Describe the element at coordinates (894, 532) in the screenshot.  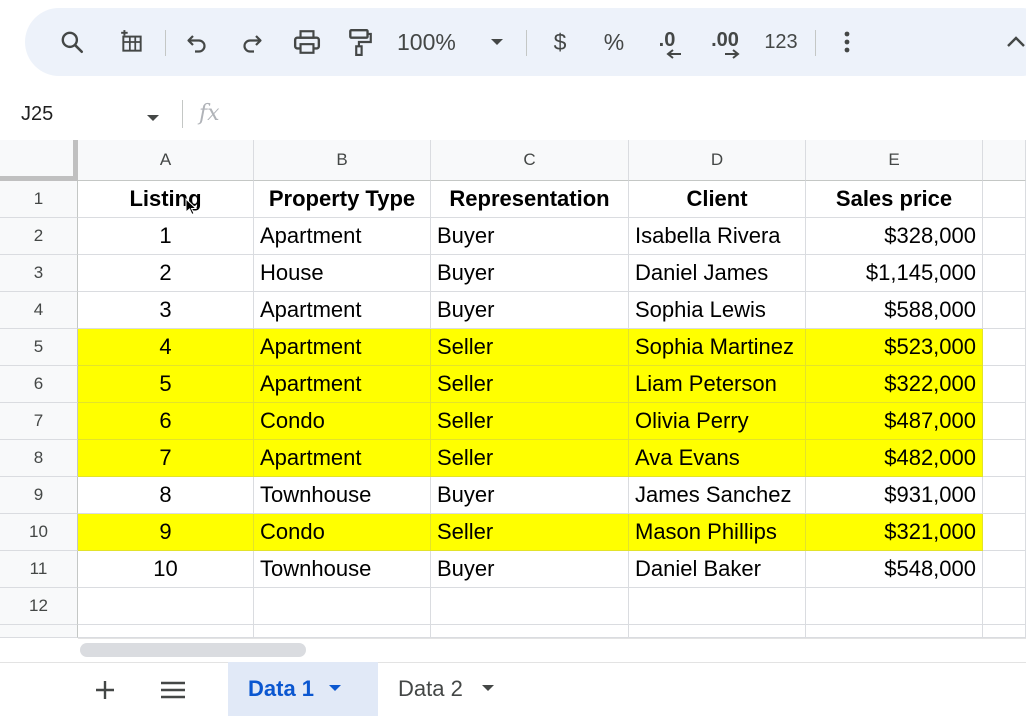
I see `table-cell: $321,000` at that location.